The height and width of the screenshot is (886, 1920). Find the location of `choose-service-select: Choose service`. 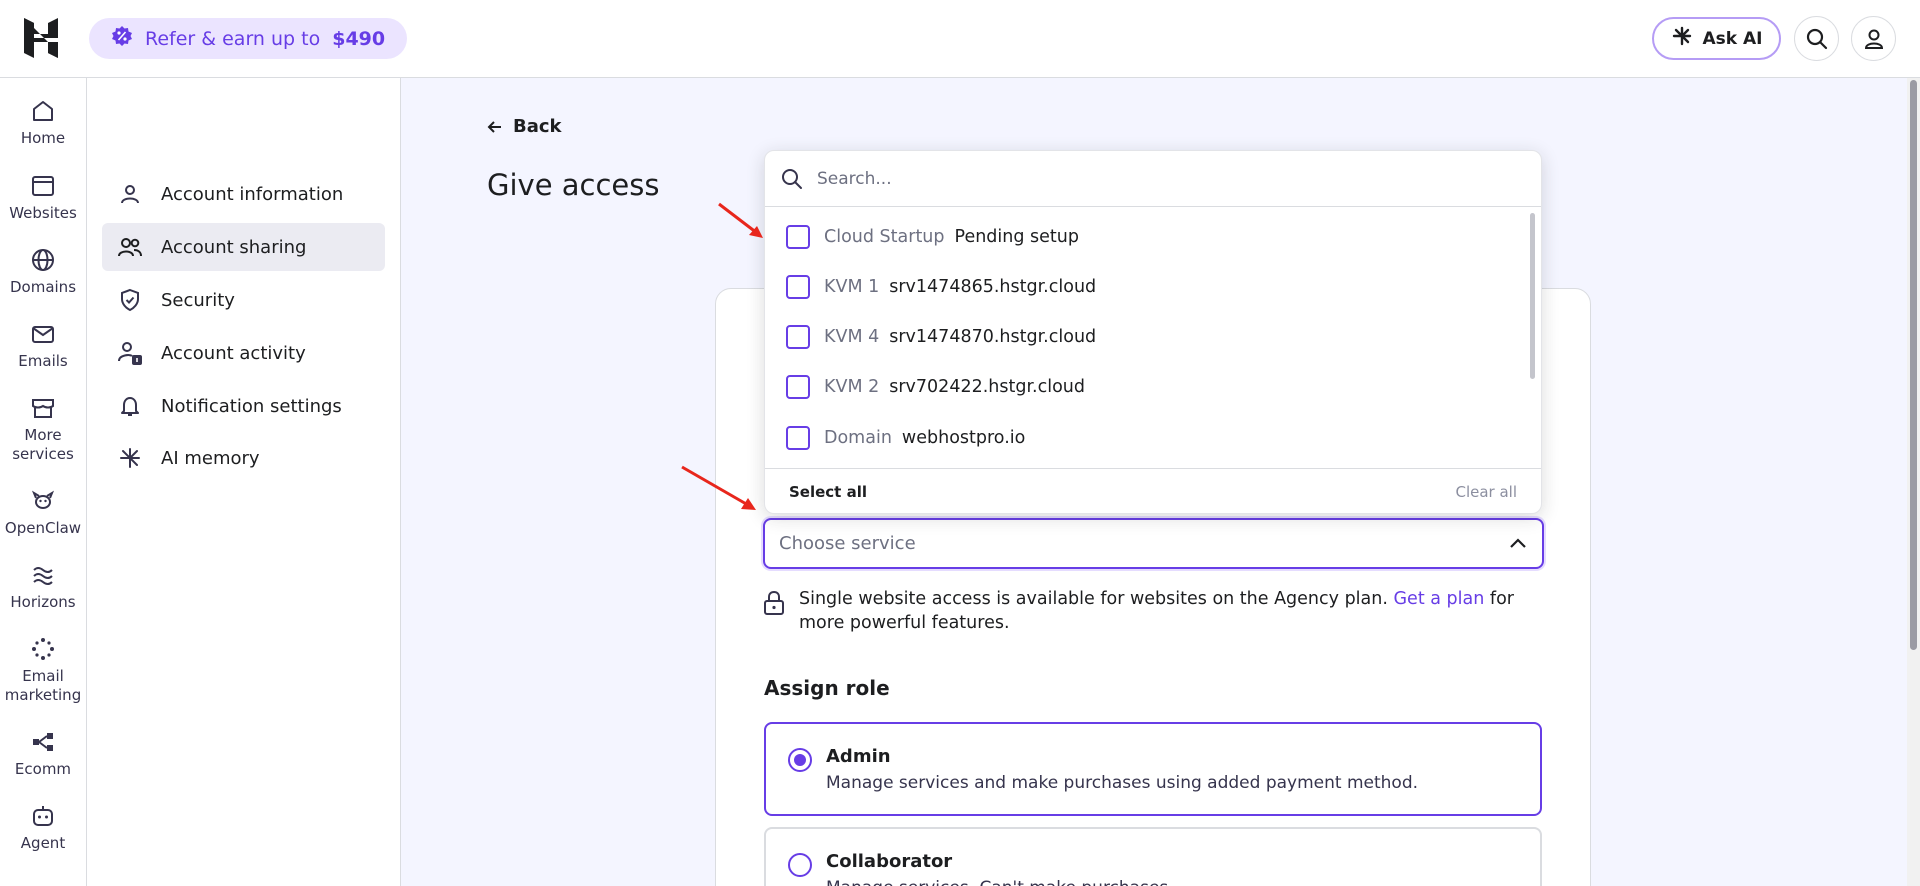

choose-service-select: Choose service is located at coordinates (1153, 543).